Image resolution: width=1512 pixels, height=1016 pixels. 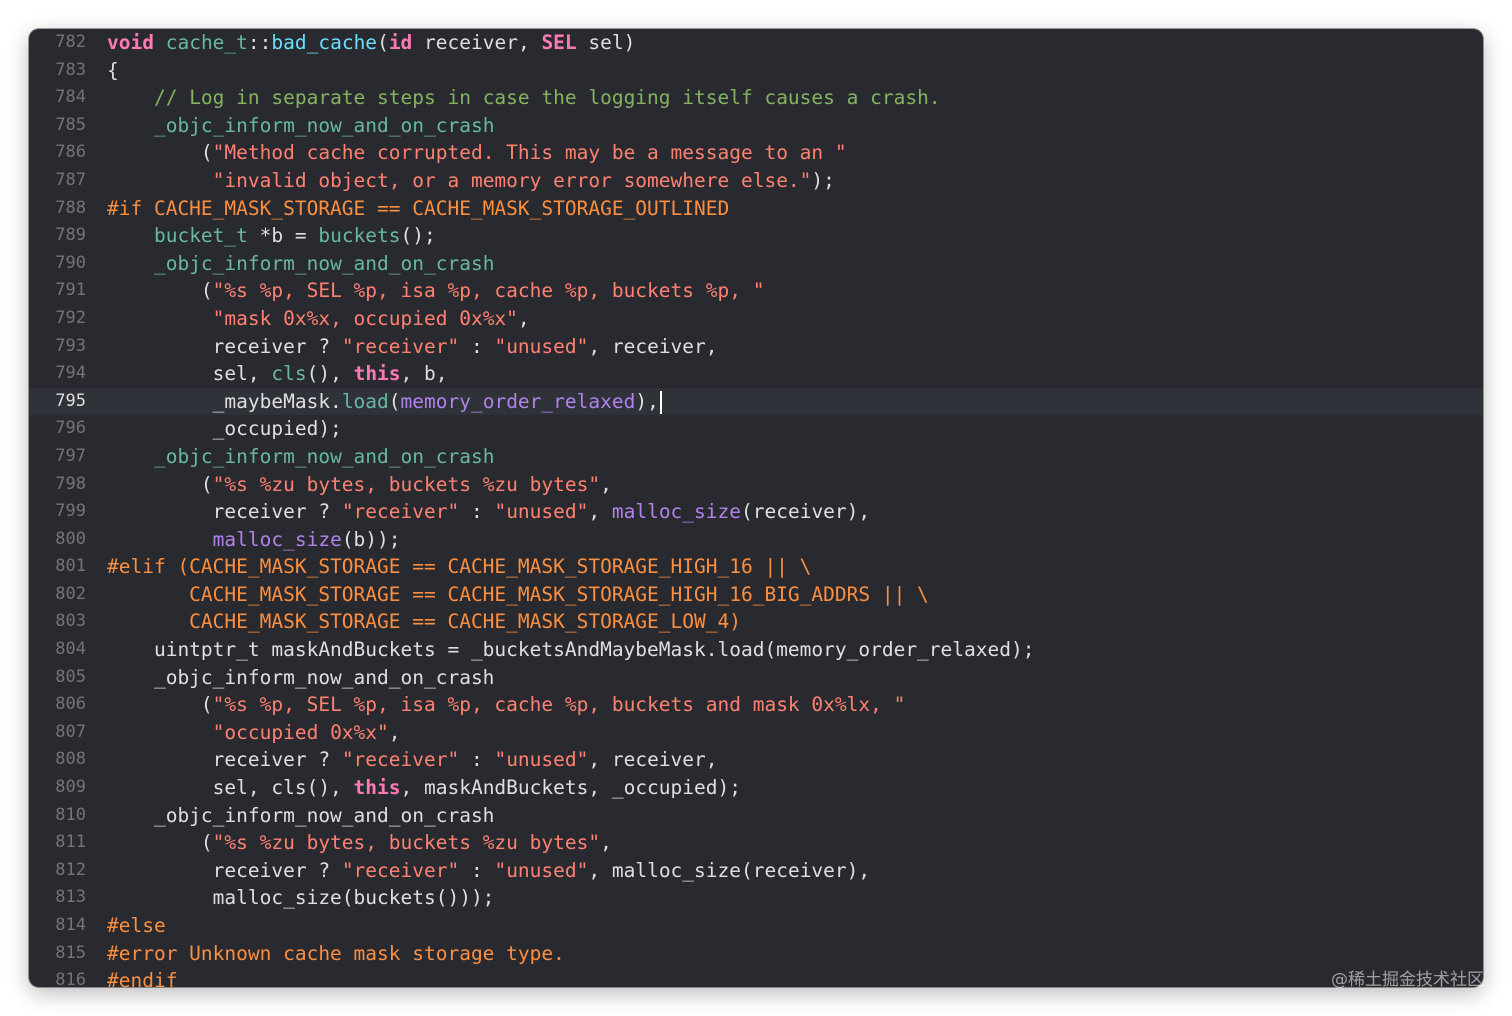 I want to click on code-token: );, so click(x=823, y=180).